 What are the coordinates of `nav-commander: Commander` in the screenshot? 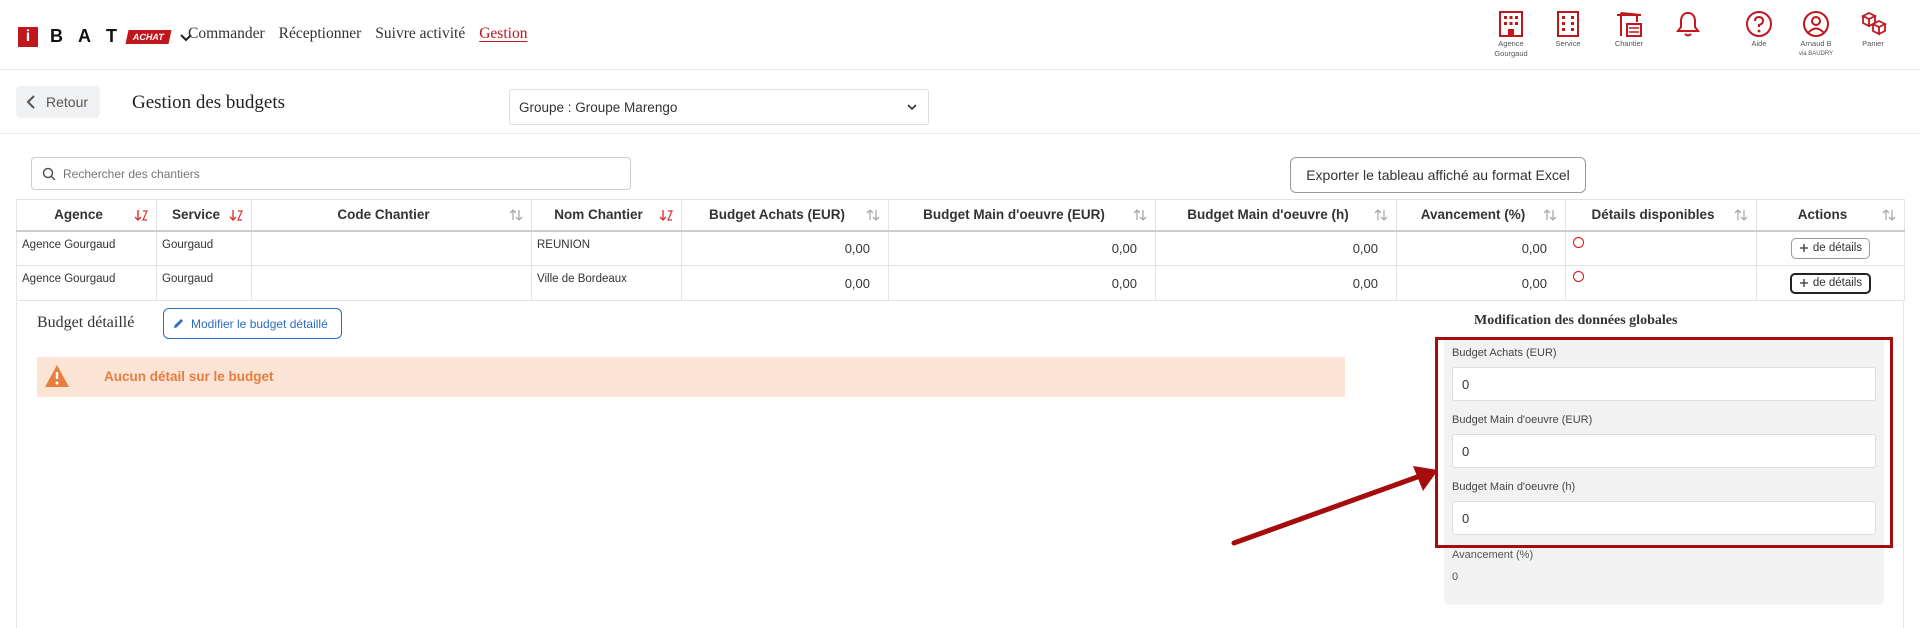 It's located at (226, 34).